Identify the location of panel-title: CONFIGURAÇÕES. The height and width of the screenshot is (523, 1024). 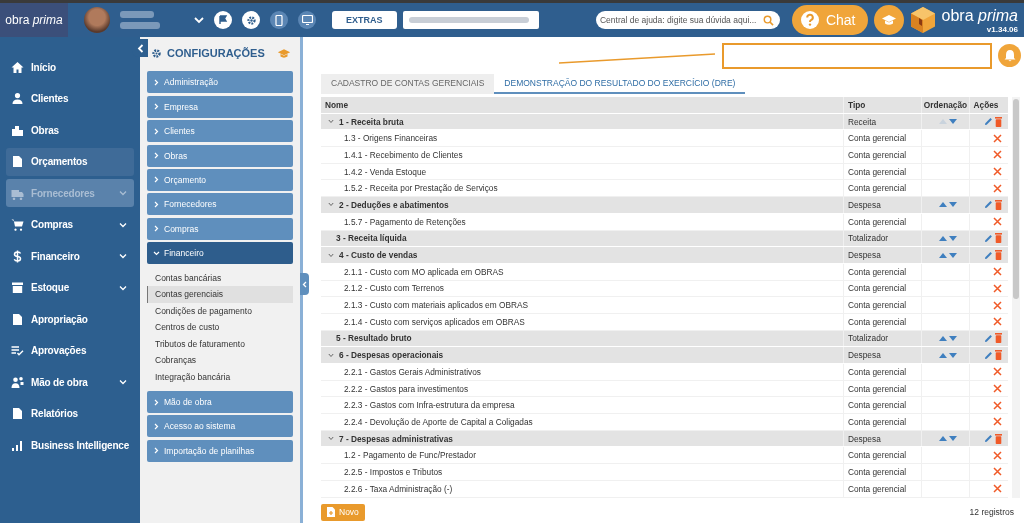
(216, 53).